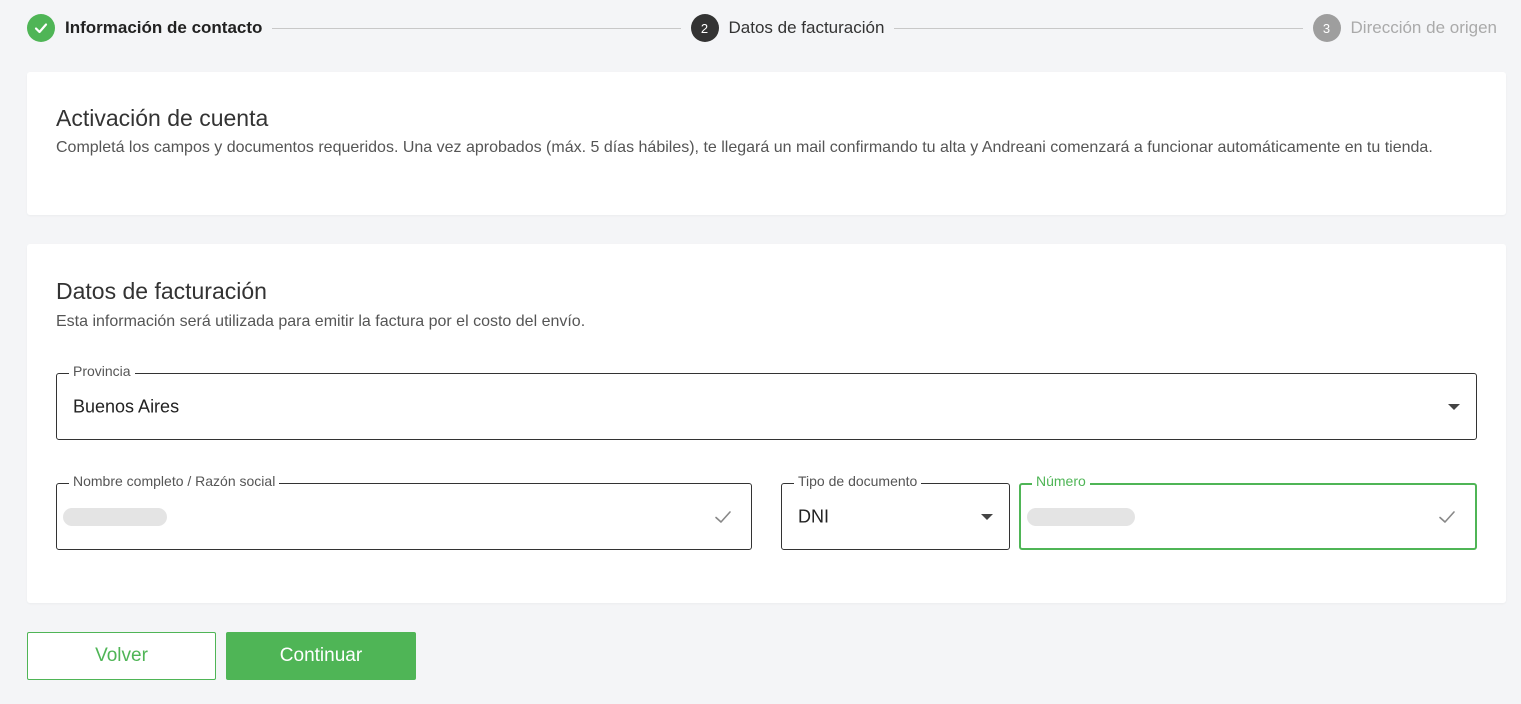  What do you see at coordinates (121, 656) in the screenshot?
I see `back-button: Volver` at bounding box center [121, 656].